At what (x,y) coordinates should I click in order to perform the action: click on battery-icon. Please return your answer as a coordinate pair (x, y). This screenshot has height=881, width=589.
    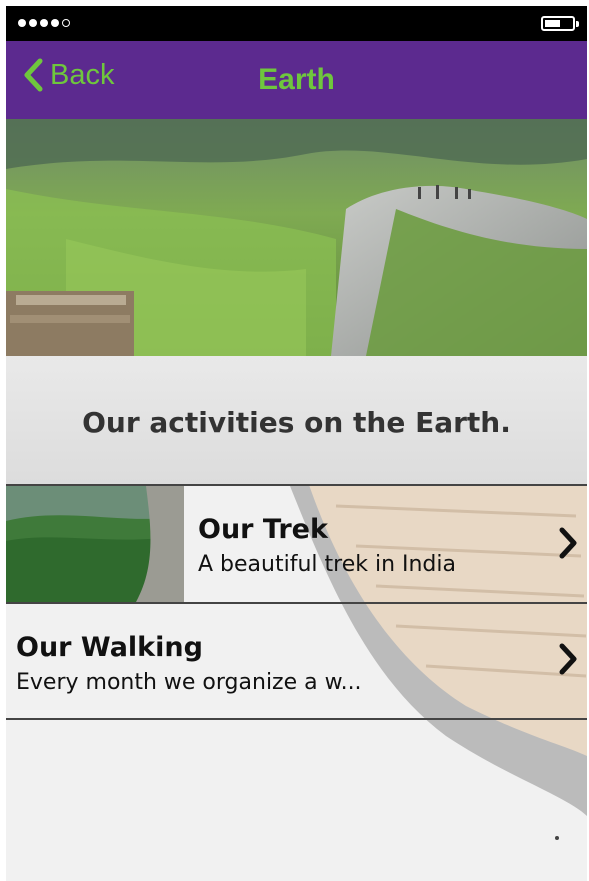
    Looking at the image, I should click on (560, 23).